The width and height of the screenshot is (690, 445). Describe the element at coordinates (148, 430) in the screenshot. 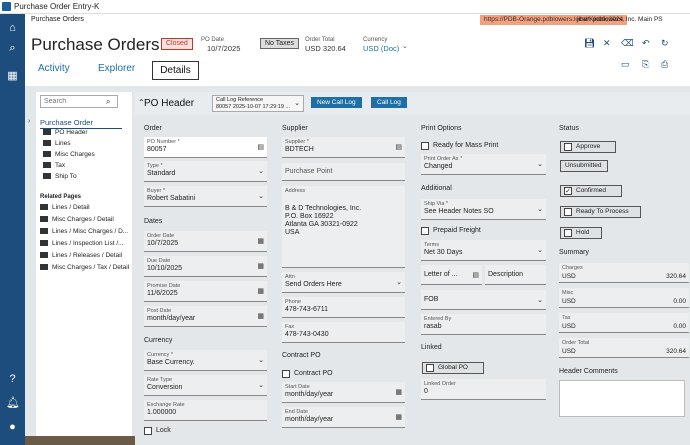

I see `checkbox-box` at that location.